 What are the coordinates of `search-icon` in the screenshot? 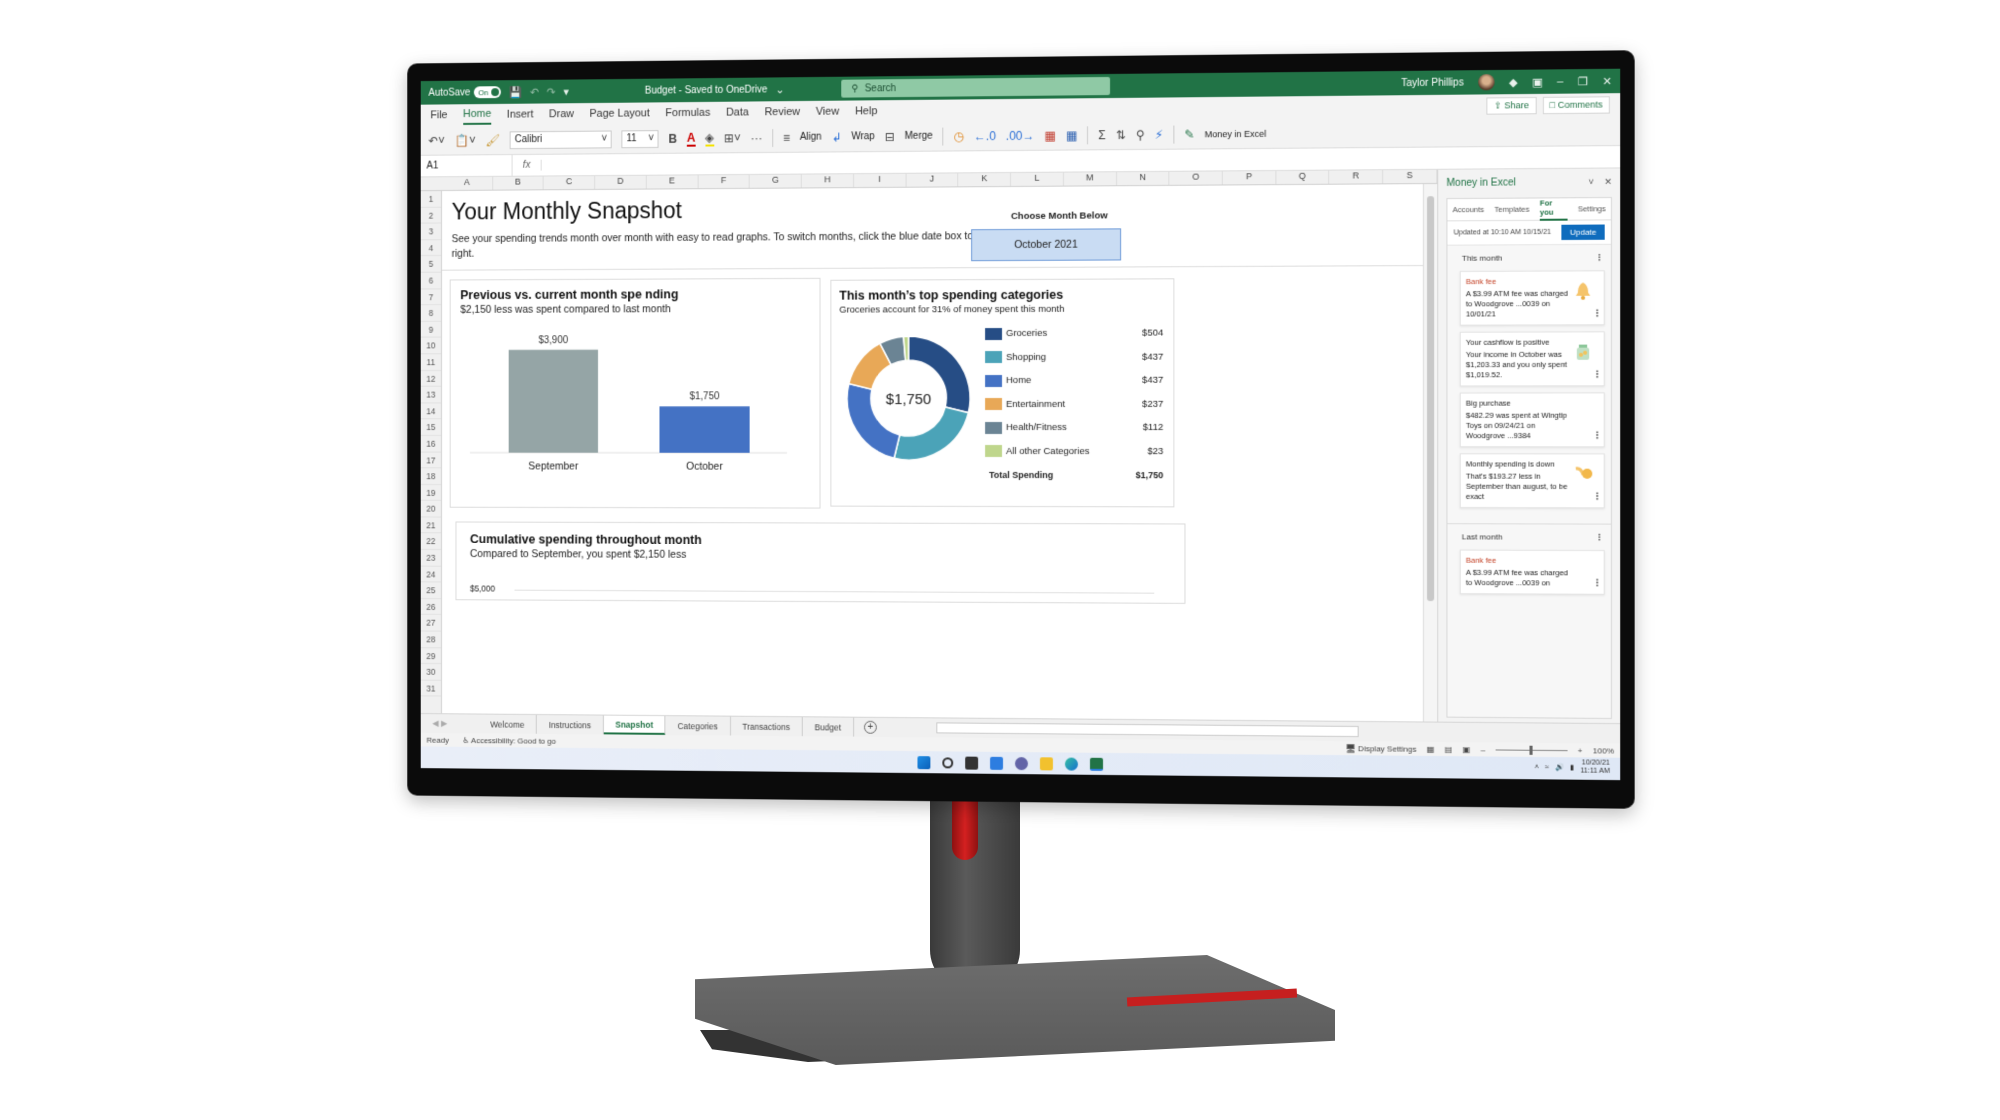 It's located at (948, 762).